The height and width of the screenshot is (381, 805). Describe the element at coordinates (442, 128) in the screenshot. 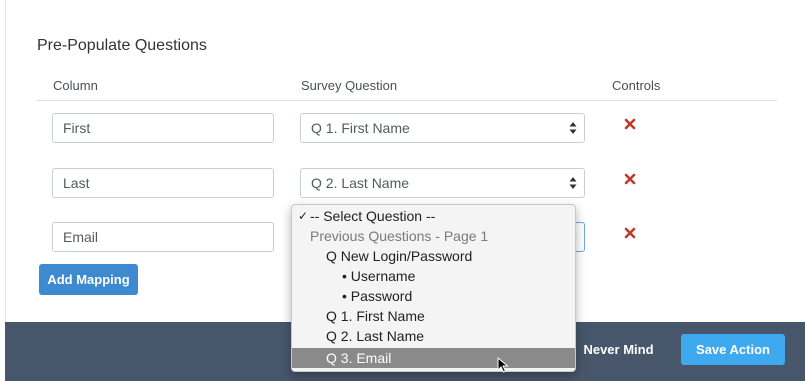

I see `question-select-1: Q 1. First Name` at that location.